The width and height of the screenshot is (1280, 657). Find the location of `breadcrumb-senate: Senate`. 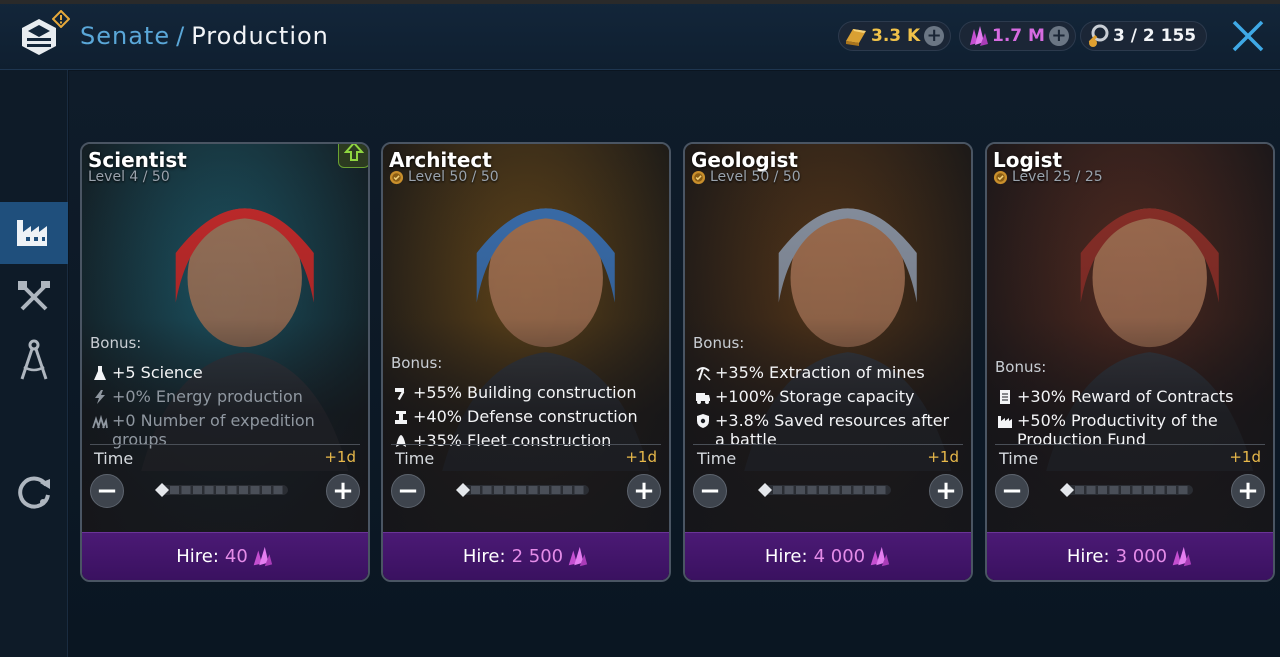

breadcrumb-senate: Senate is located at coordinates (125, 36).